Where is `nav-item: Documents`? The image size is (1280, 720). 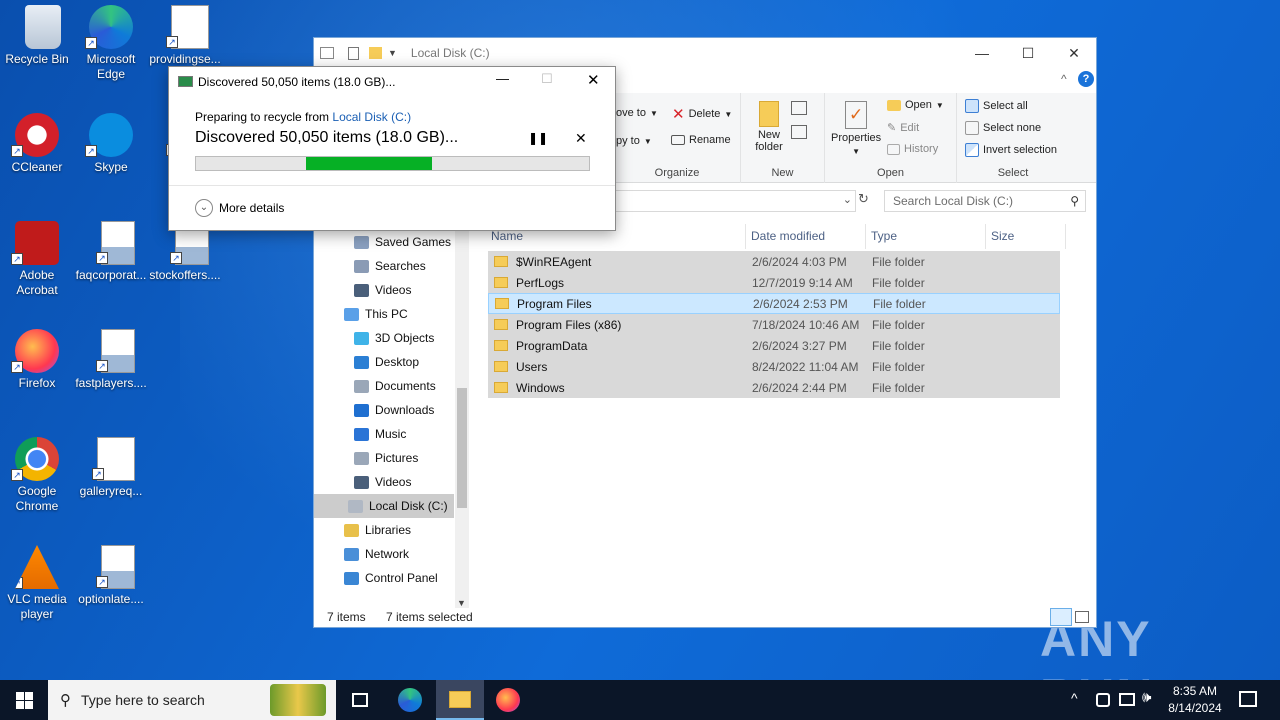 nav-item: Documents is located at coordinates (384, 386).